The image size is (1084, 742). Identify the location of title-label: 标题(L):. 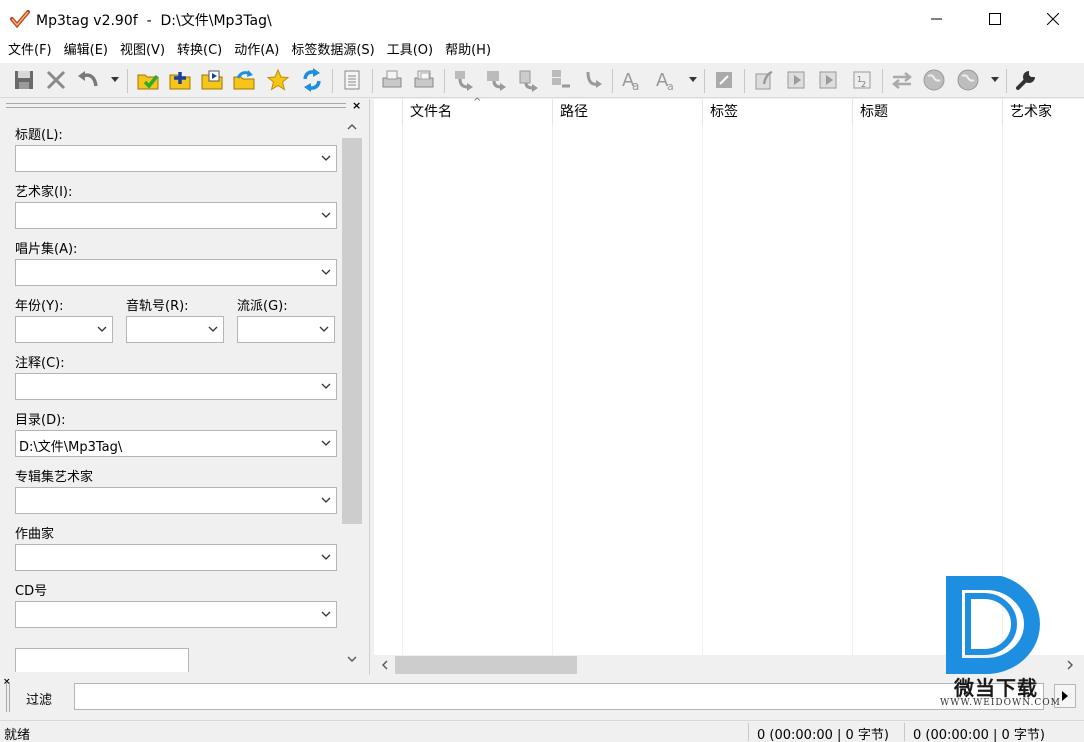
(39, 135).